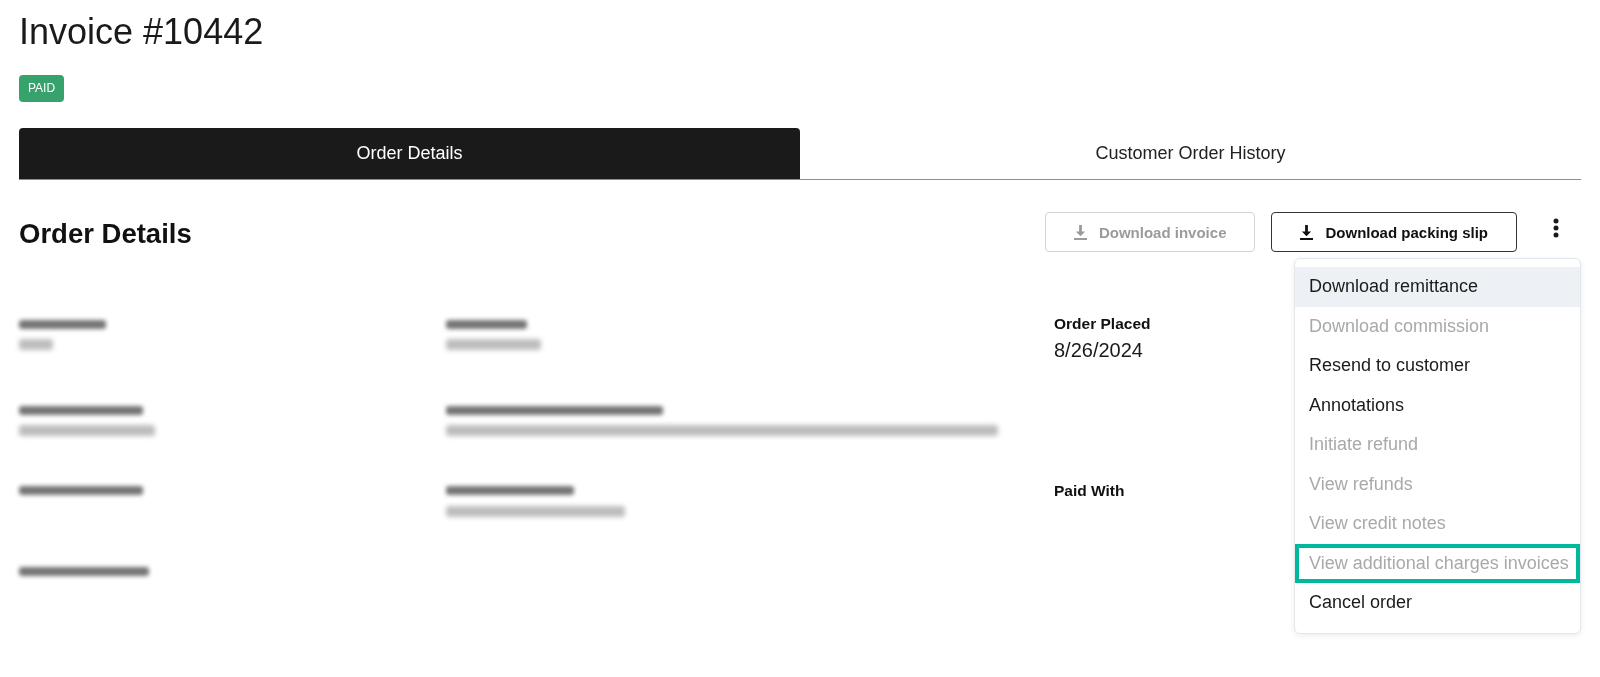  What do you see at coordinates (1437, 405) in the screenshot?
I see `menu-item: Annotations` at bounding box center [1437, 405].